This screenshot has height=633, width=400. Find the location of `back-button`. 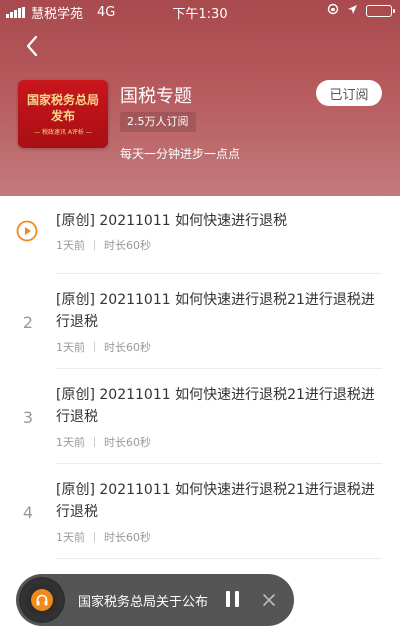

back-button is located at coordinates (32, 46).